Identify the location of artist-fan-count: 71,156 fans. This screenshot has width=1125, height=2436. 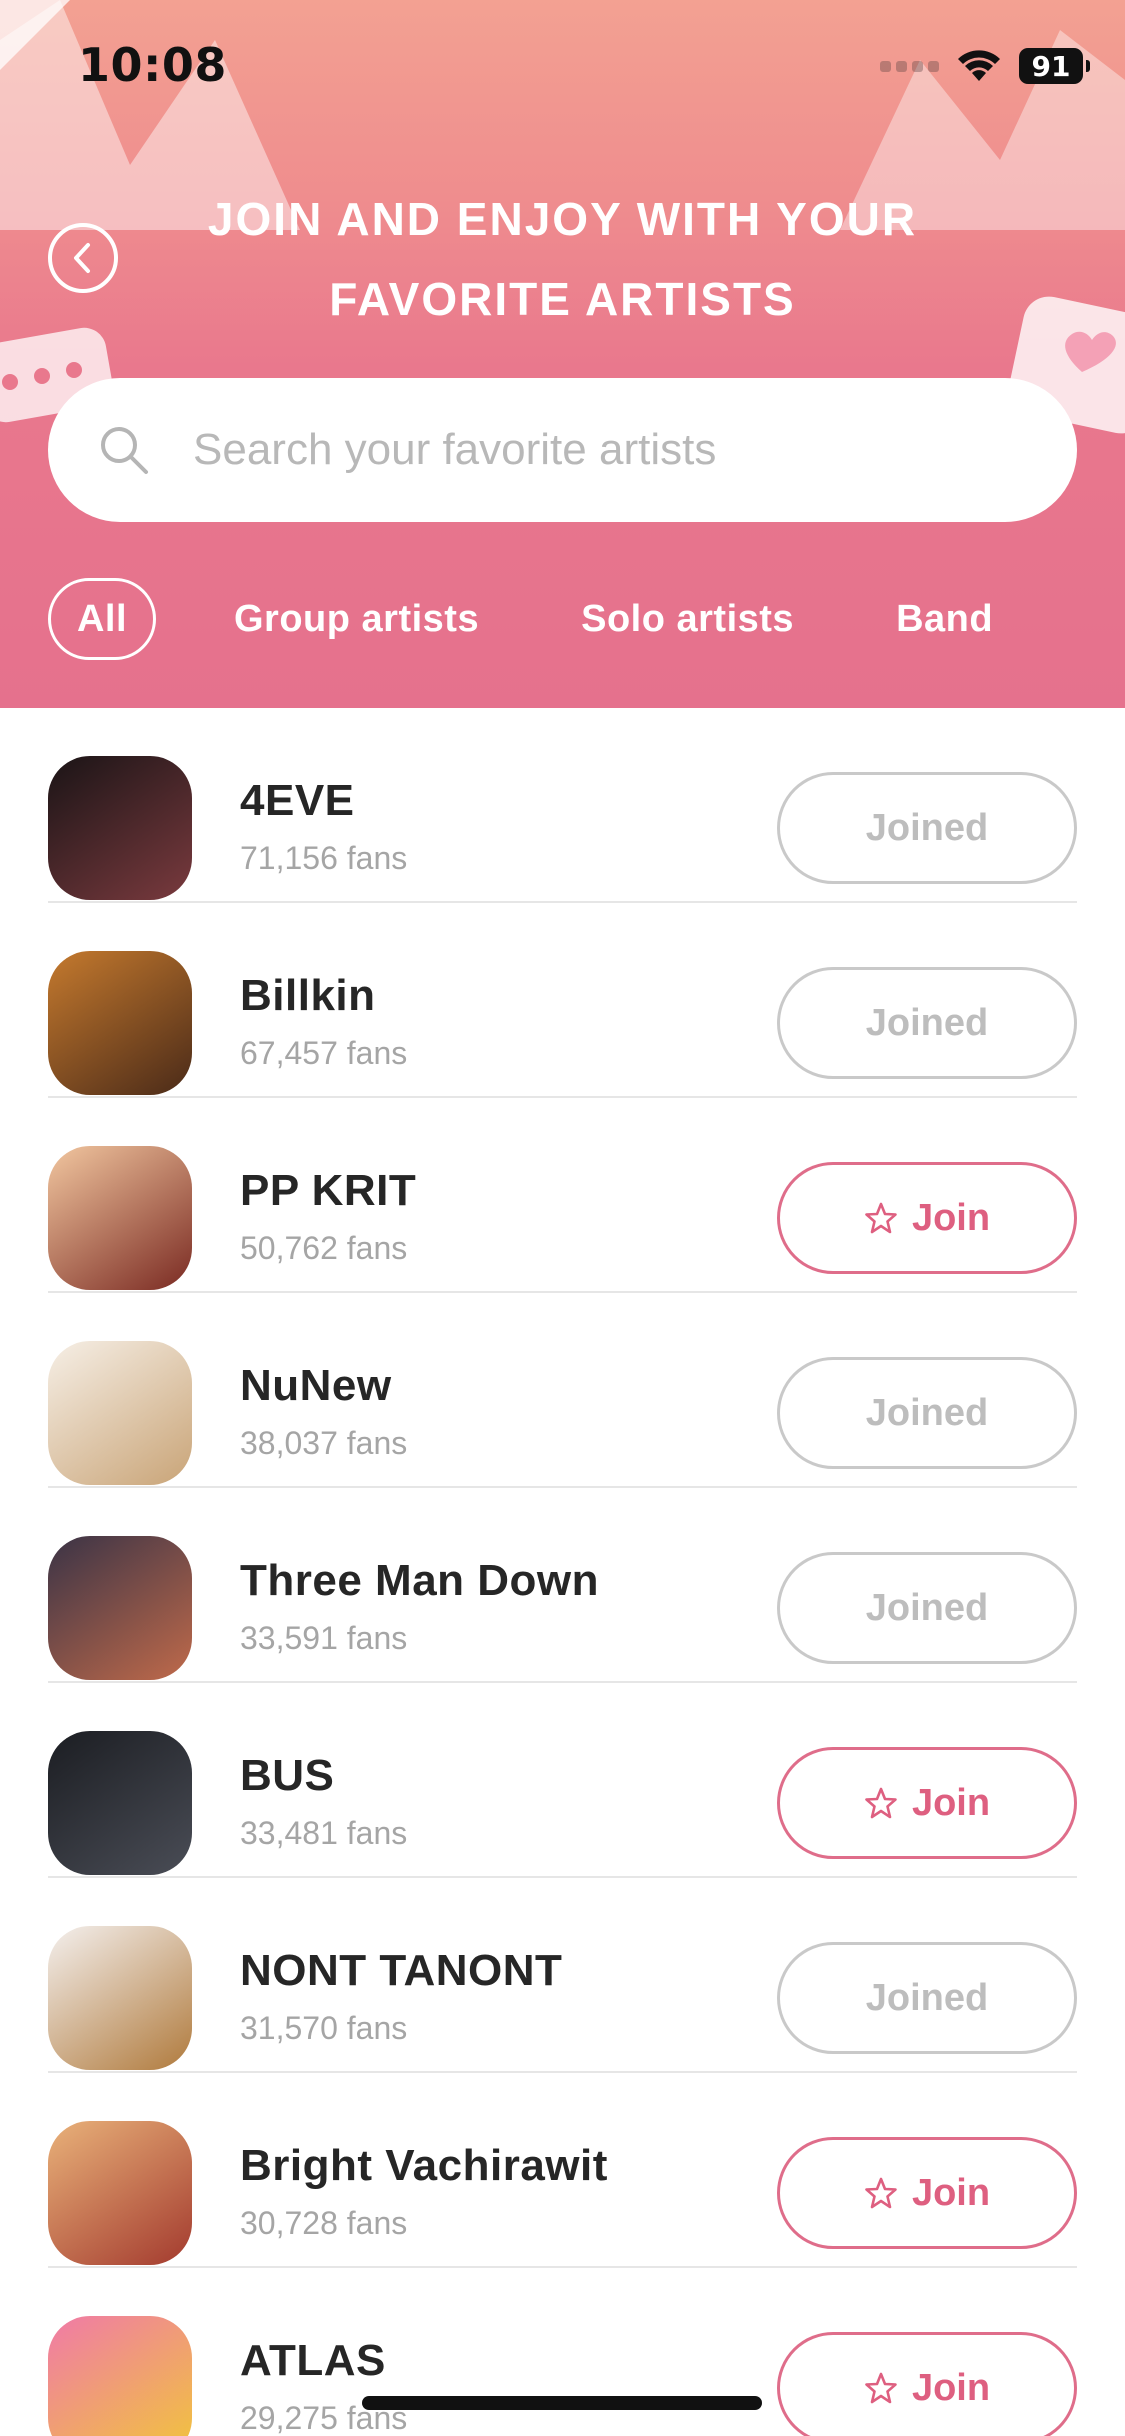
(324, 858).